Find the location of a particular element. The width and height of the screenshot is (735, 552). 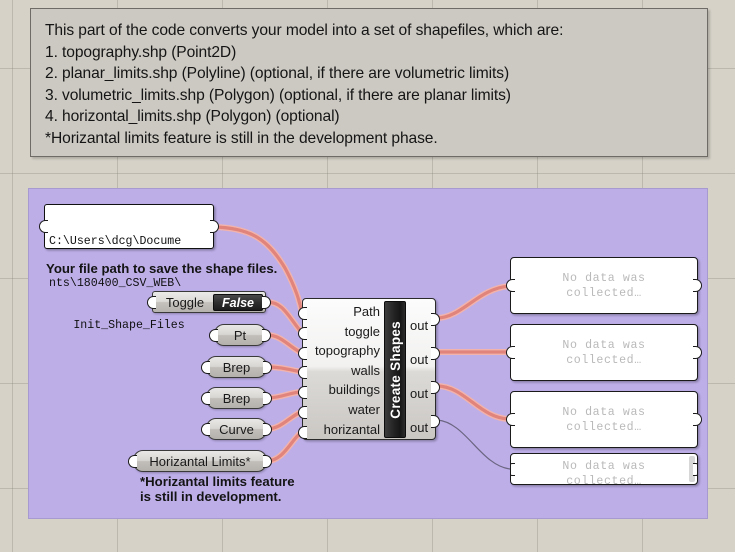

point-param: Pt is located at coordinates (240, 335).